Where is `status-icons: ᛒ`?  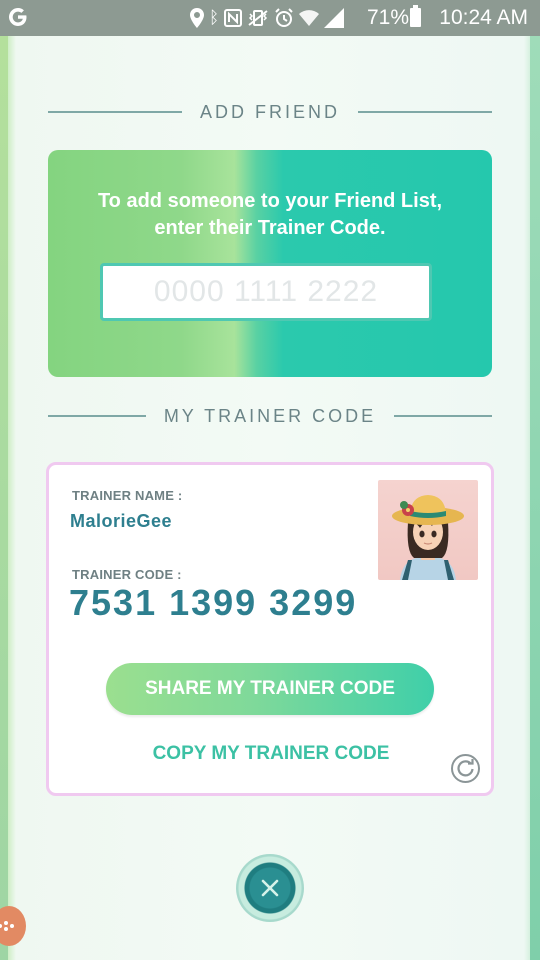
status-icons: ᛒ is located at coordinates (267, 18).